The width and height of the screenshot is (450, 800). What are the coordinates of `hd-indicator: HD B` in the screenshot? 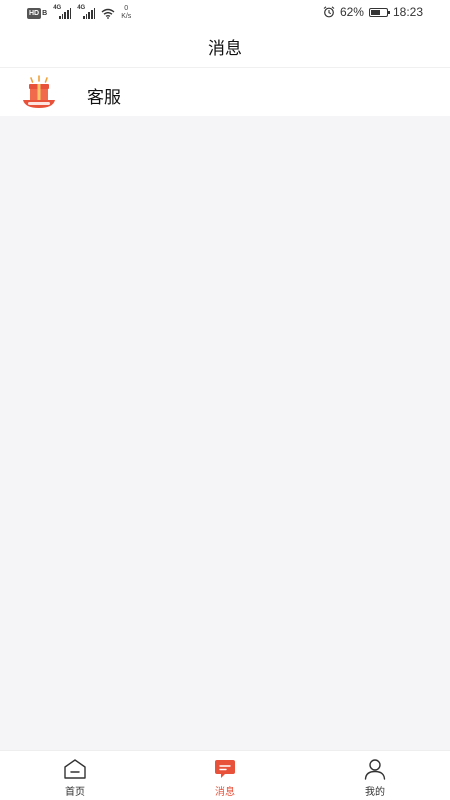 It's located at (37, 13).